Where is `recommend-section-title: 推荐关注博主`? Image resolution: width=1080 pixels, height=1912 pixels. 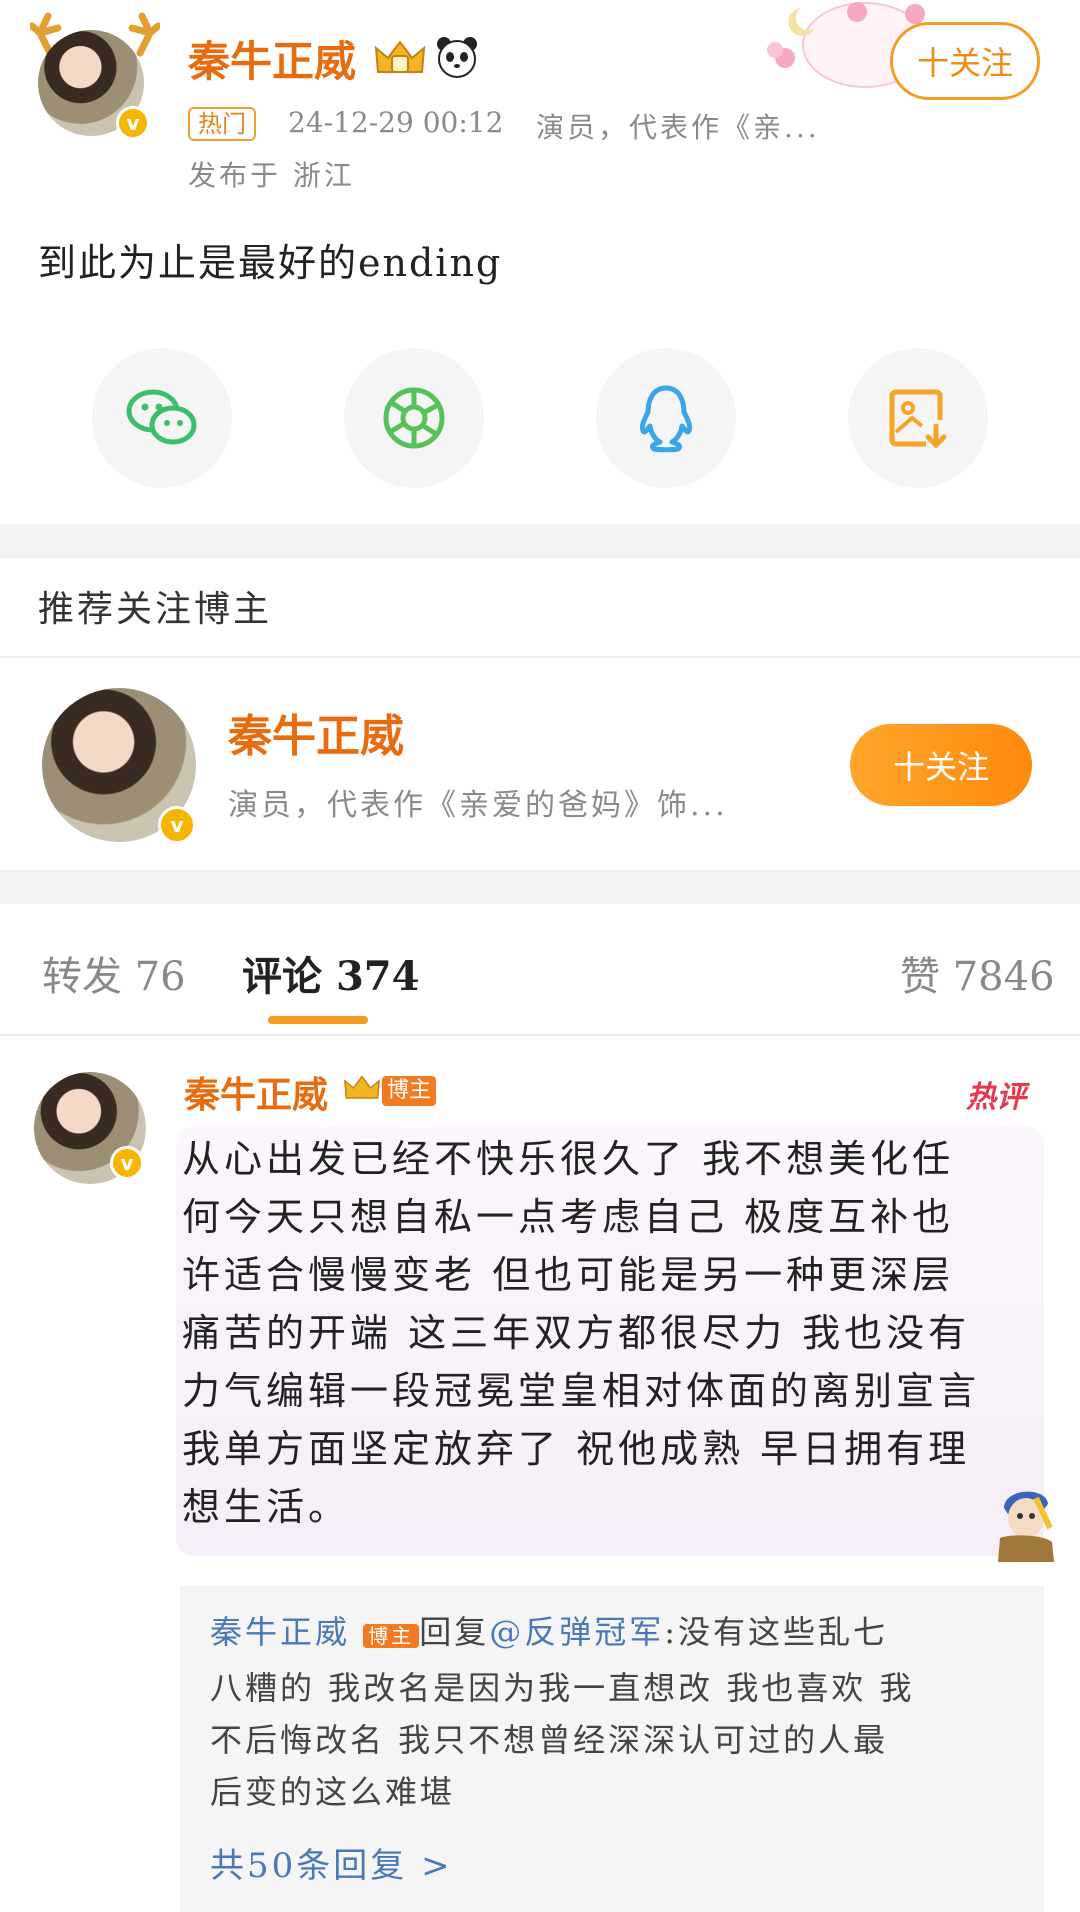
recommend-section-title: 推荐关注博主 is located at coordinates (155, 609).